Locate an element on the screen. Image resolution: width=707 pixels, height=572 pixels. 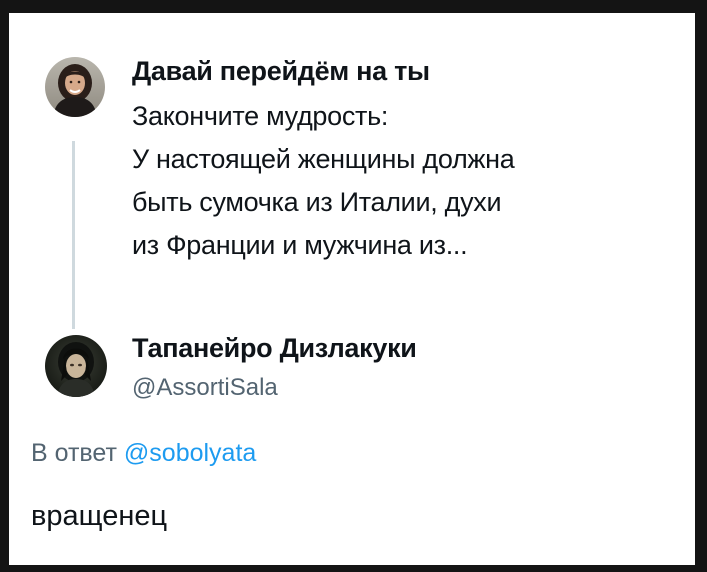
reply-tweet-text: вращенец is located at coordinates (99, 516).